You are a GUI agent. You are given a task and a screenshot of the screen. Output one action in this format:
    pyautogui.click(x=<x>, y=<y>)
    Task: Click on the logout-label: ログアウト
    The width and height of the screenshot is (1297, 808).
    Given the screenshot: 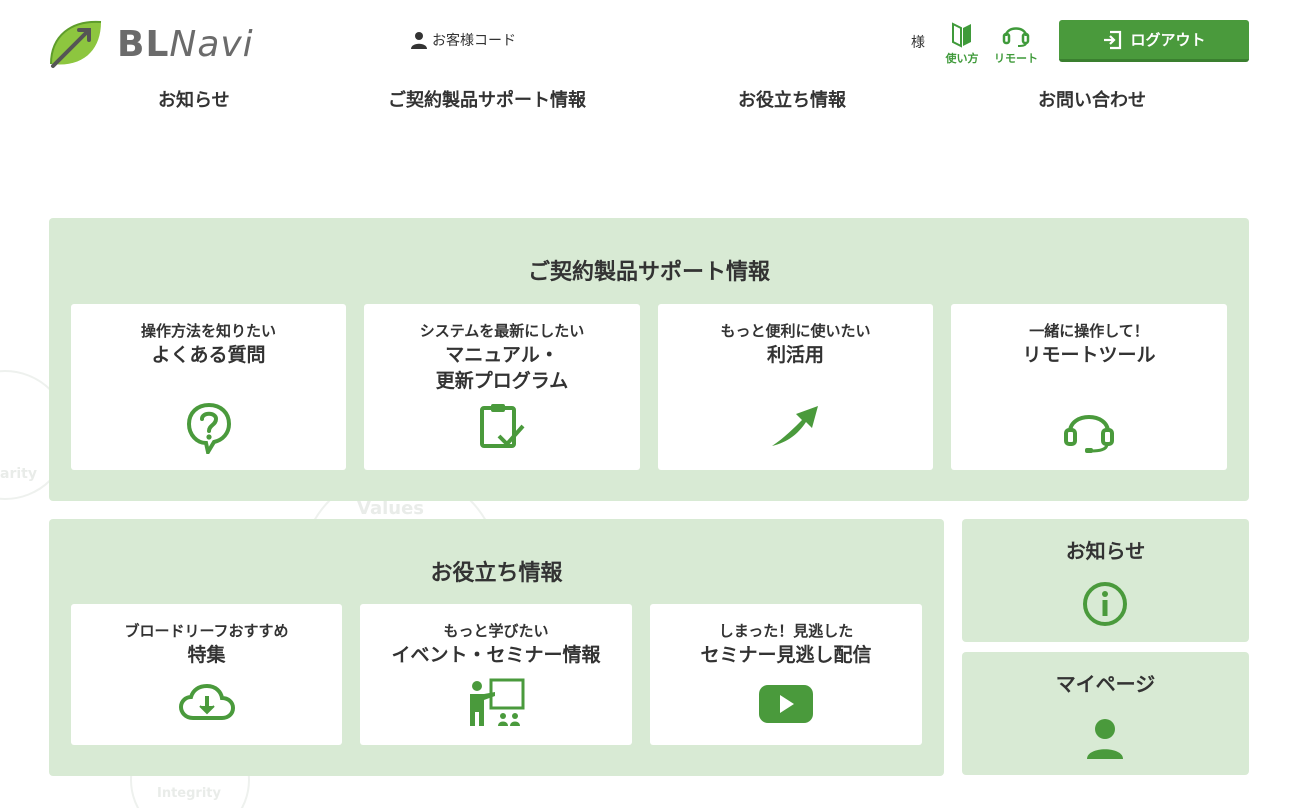 What is the action you would take?
    pyautogui.click(x=1168, y=40)
    